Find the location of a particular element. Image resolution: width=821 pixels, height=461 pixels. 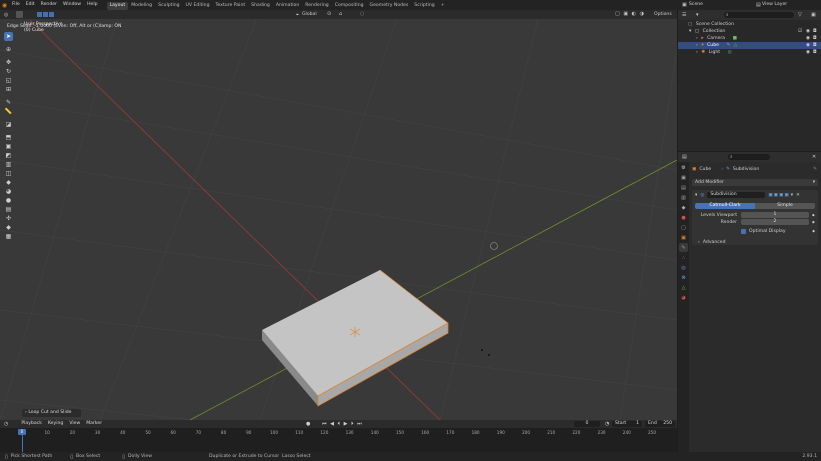

tab-geometry-nodes: Geometry Nodes is located at coordinates (389, 6).